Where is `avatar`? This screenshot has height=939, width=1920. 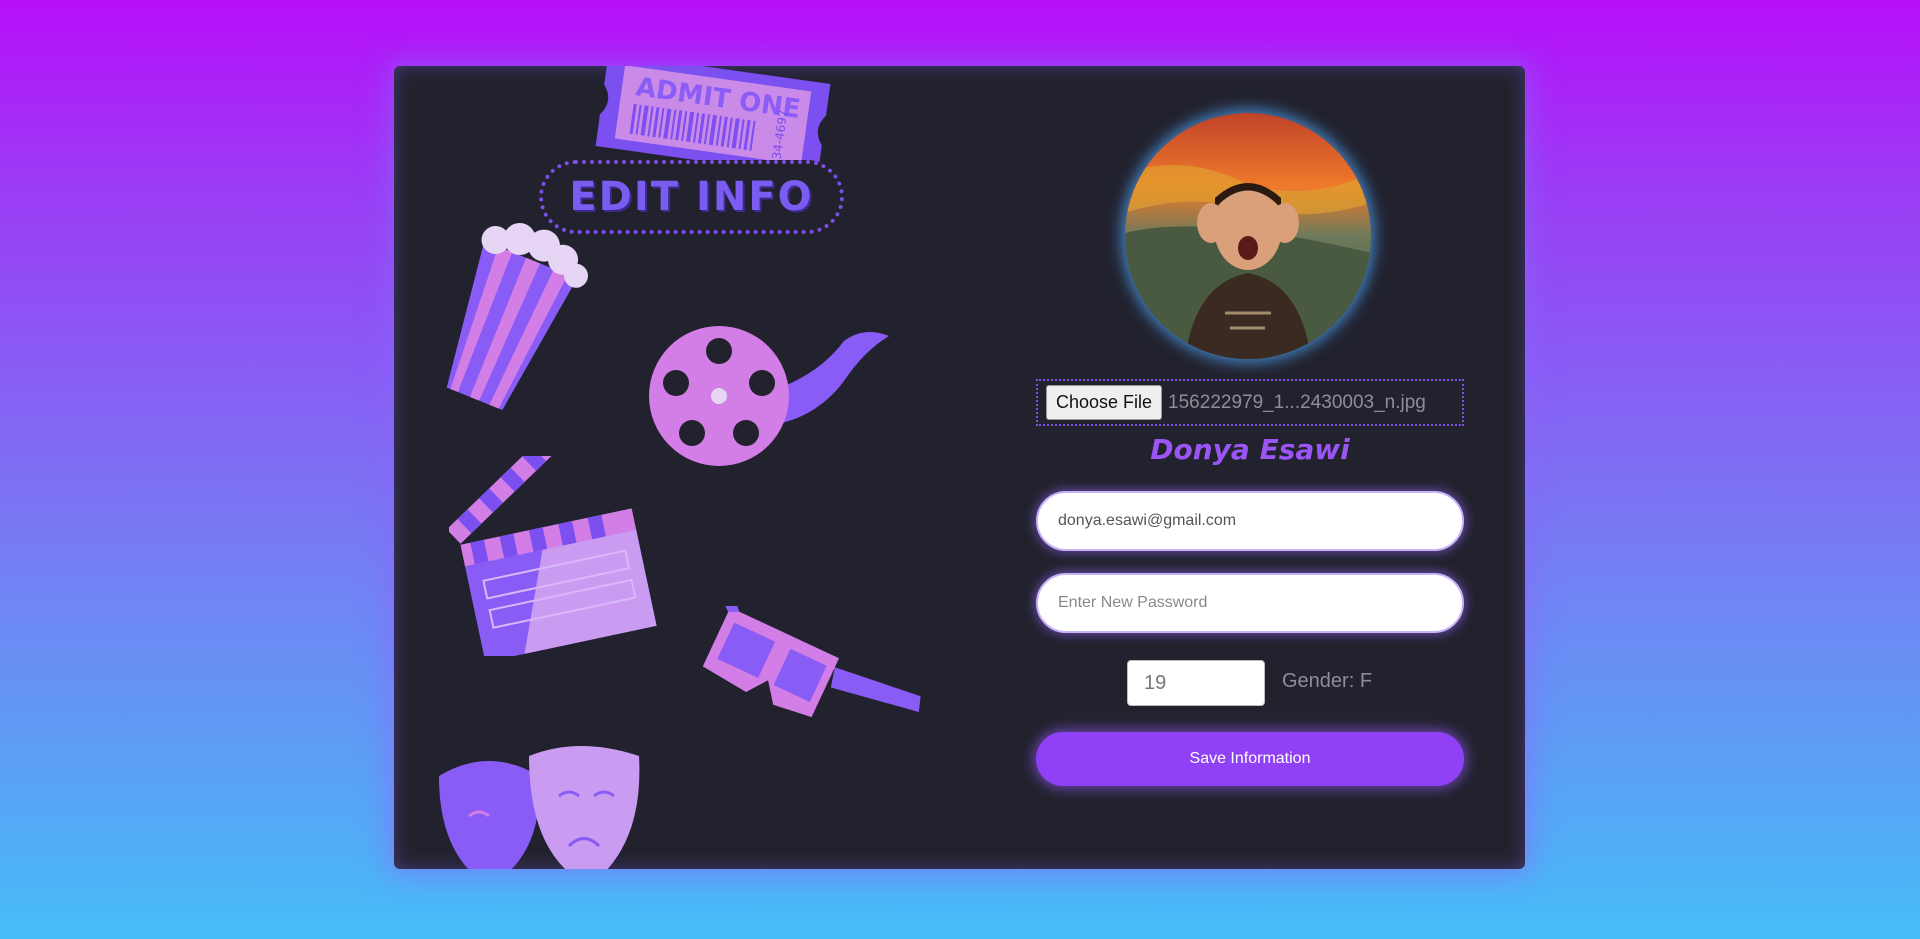
avatar is located at coordinates (1248, 236).